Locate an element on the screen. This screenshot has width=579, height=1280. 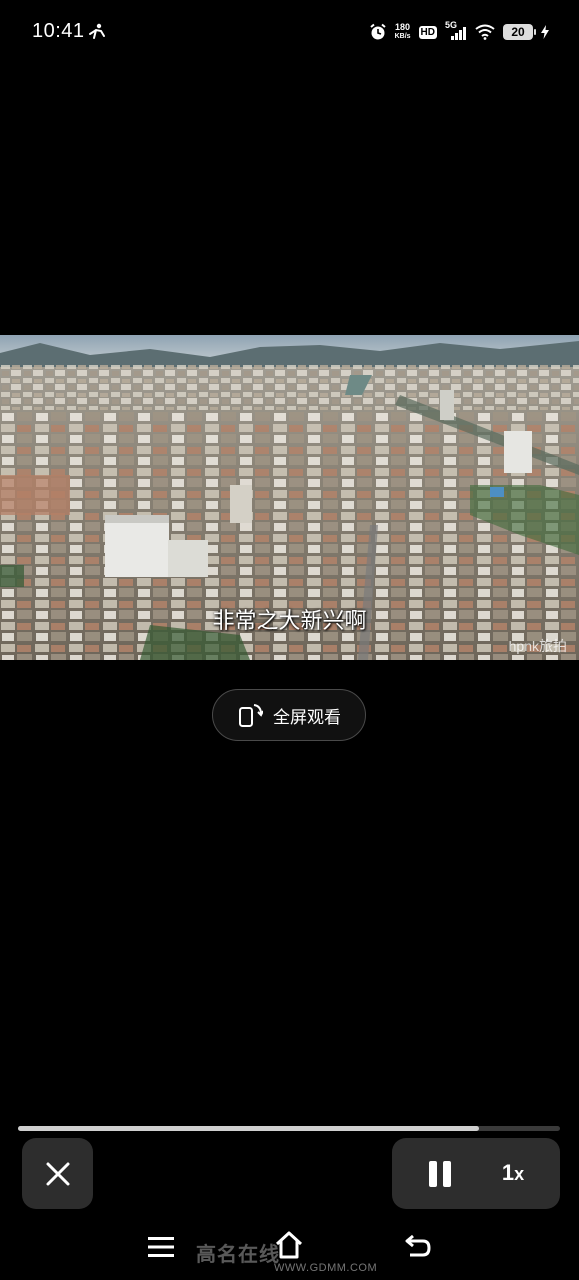
video-watermark: hpnk旅拍 is located at coordinates (537, 646).